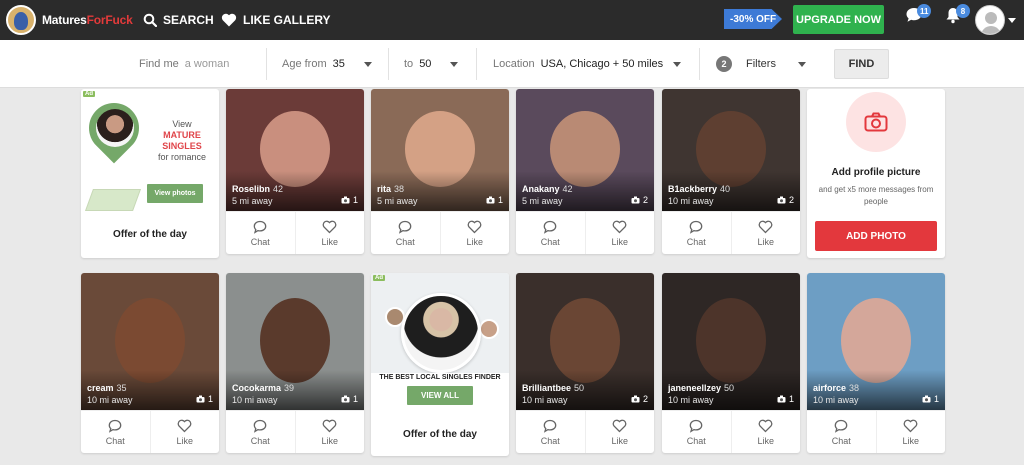 The height and width of the screenshot is (465, 1024). Describe the element at coordinates (304, 64) in the screenshot. I see `age-from-label: Age from` at that location.